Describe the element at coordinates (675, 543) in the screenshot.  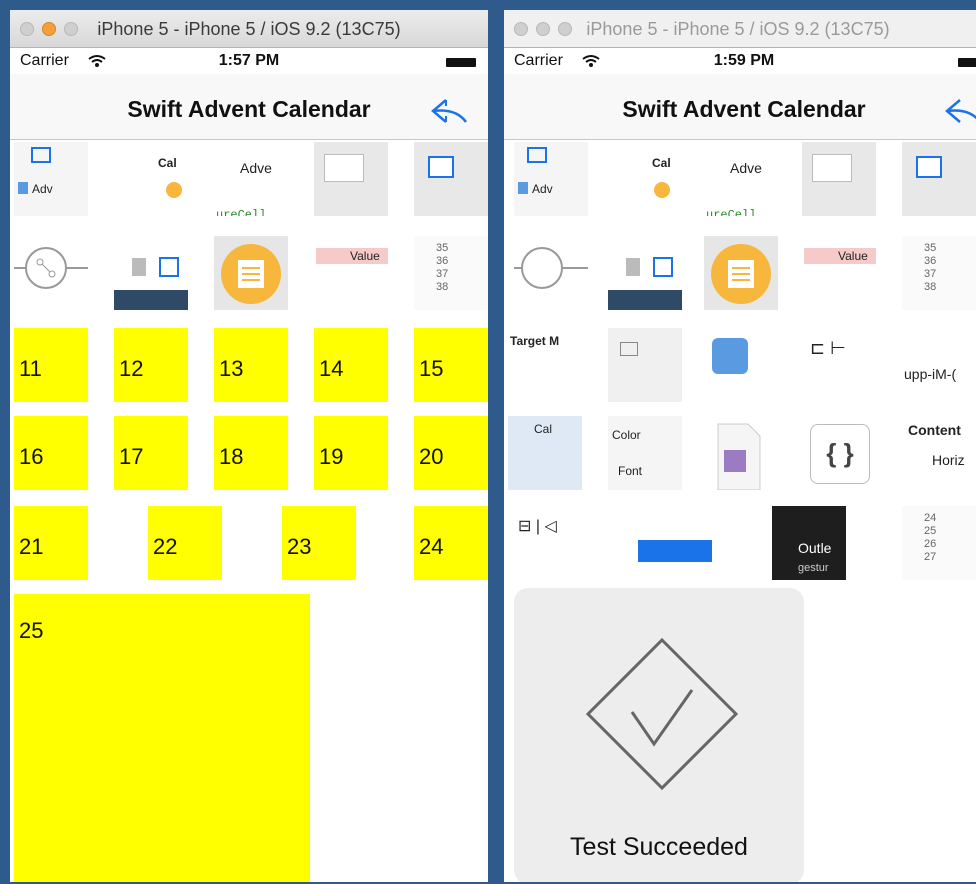
I see `thumb-device-list` at that location.